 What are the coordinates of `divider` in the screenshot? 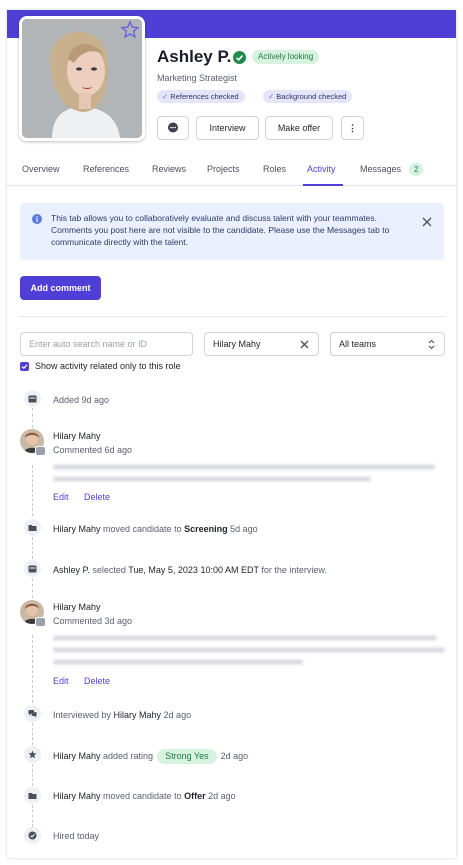 It's located at (232, 316).